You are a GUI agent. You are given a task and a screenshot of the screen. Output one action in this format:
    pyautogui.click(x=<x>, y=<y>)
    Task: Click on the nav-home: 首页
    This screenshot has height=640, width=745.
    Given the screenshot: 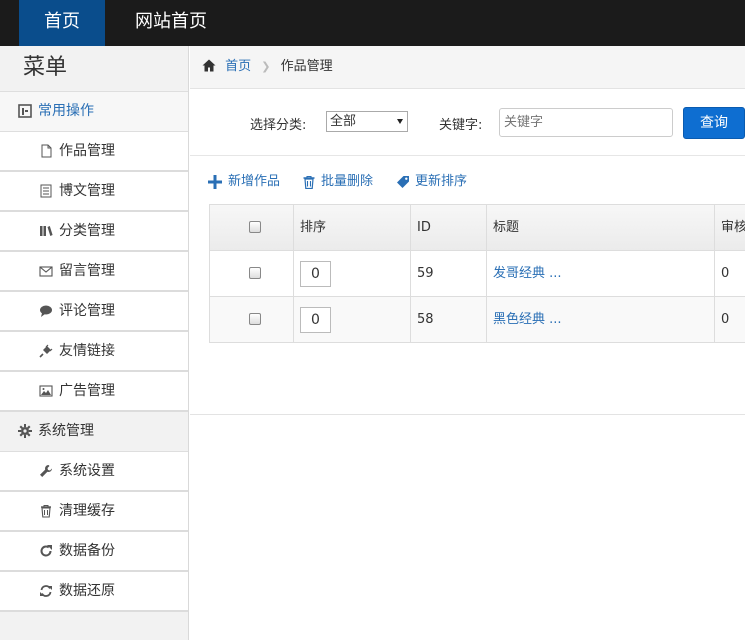 What is the action you would take?
    pyautogui.click(x=62, y=23)
    